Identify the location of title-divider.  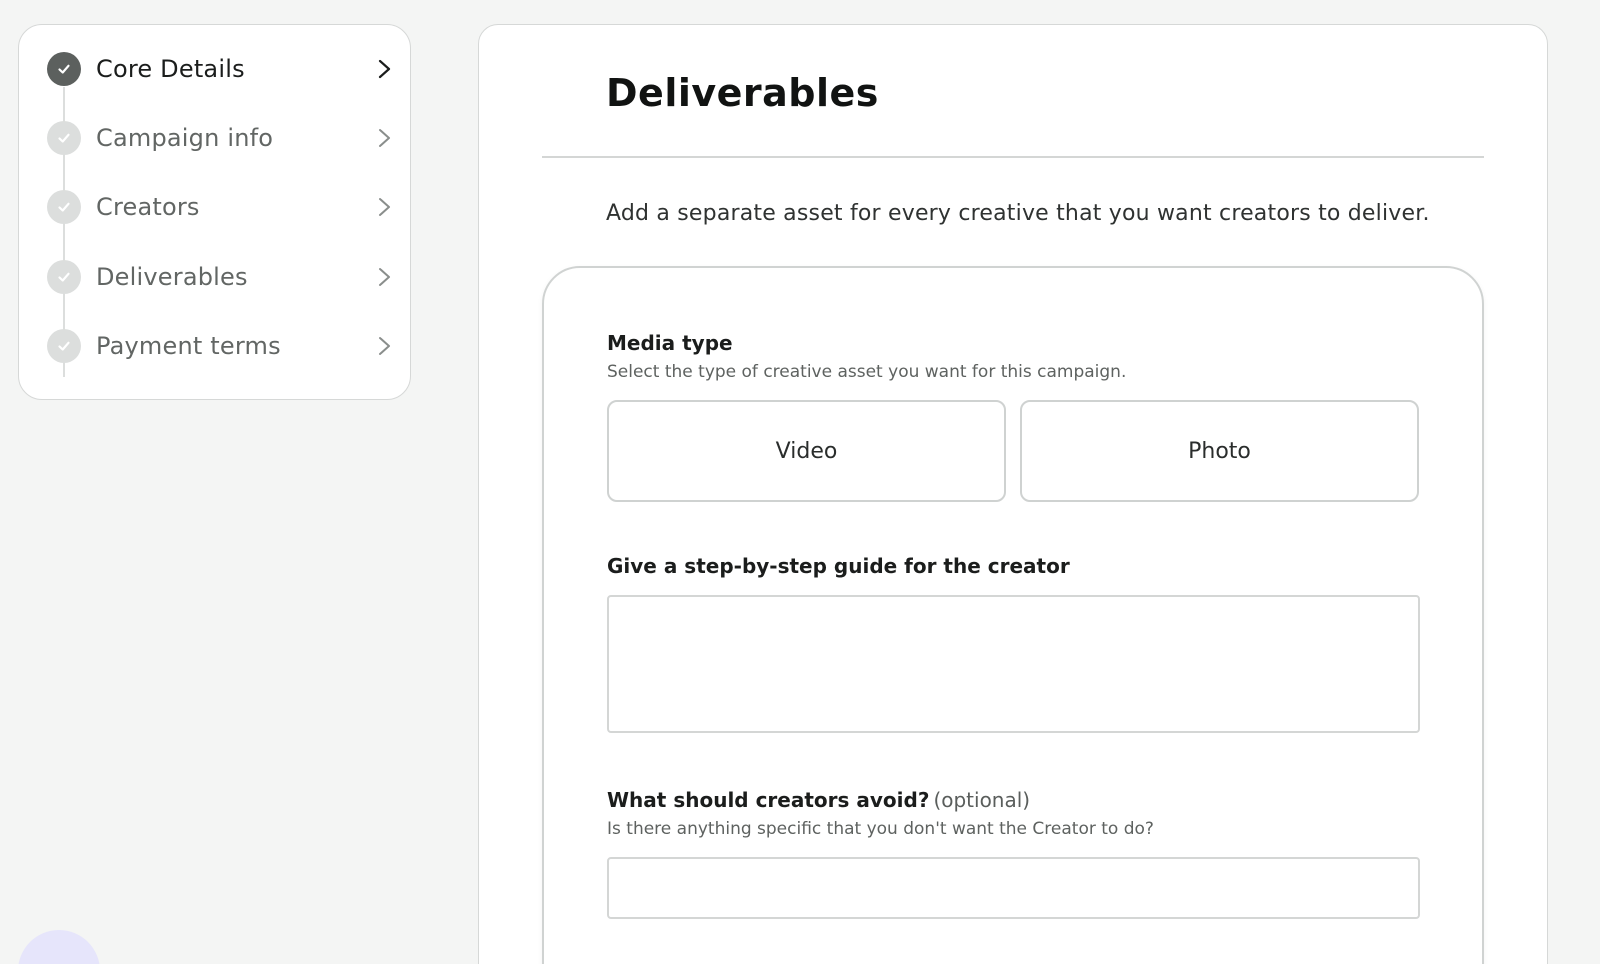
(1013, 157).